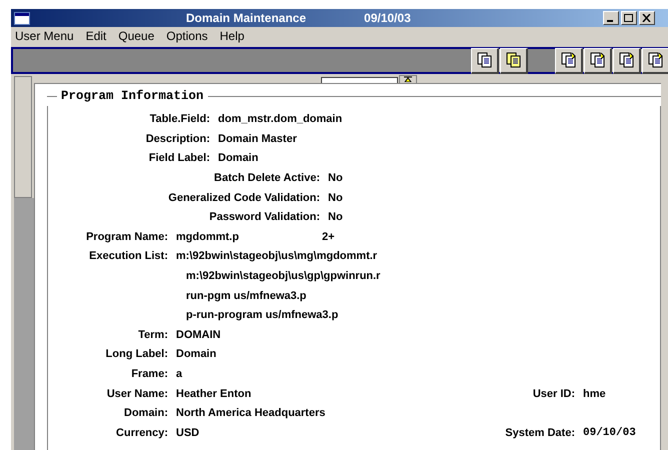  Describe the element at coordinates (277, 256) in the screenshot. I see `field-value: m:\92bwin\stageobj\us\mg\mgdommt.r` at that location.